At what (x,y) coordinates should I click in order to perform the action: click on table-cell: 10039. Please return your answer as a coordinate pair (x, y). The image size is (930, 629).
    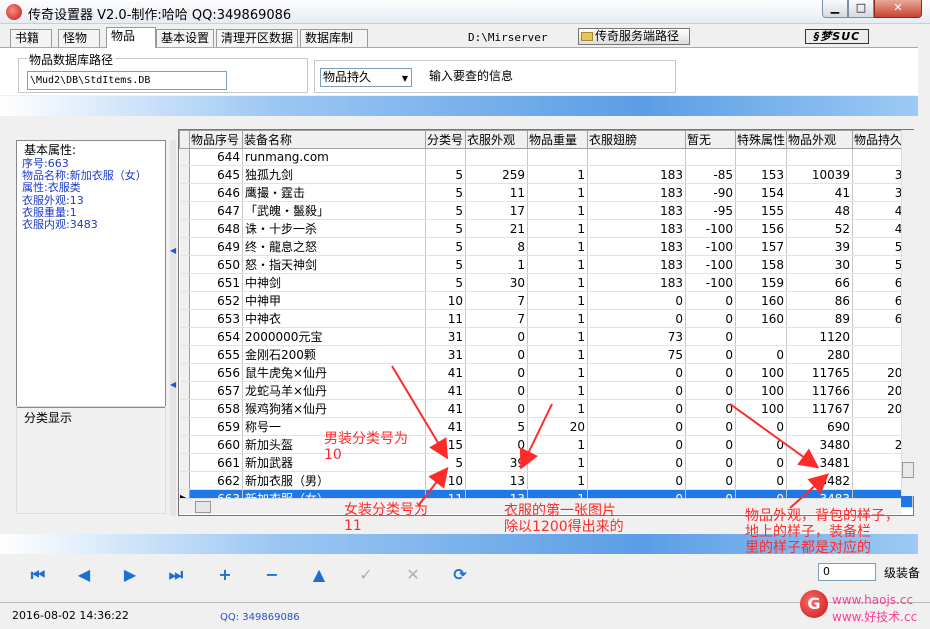
    Looking at the image, I should click on (819, 174).